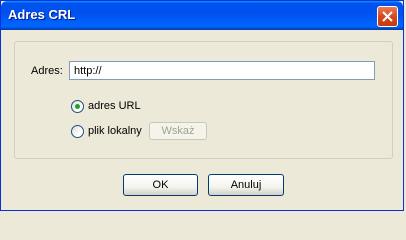  What do you see at coordinates (77, 106) in the screenshot?
I see `radio-url` at bounding box center [77, 106].